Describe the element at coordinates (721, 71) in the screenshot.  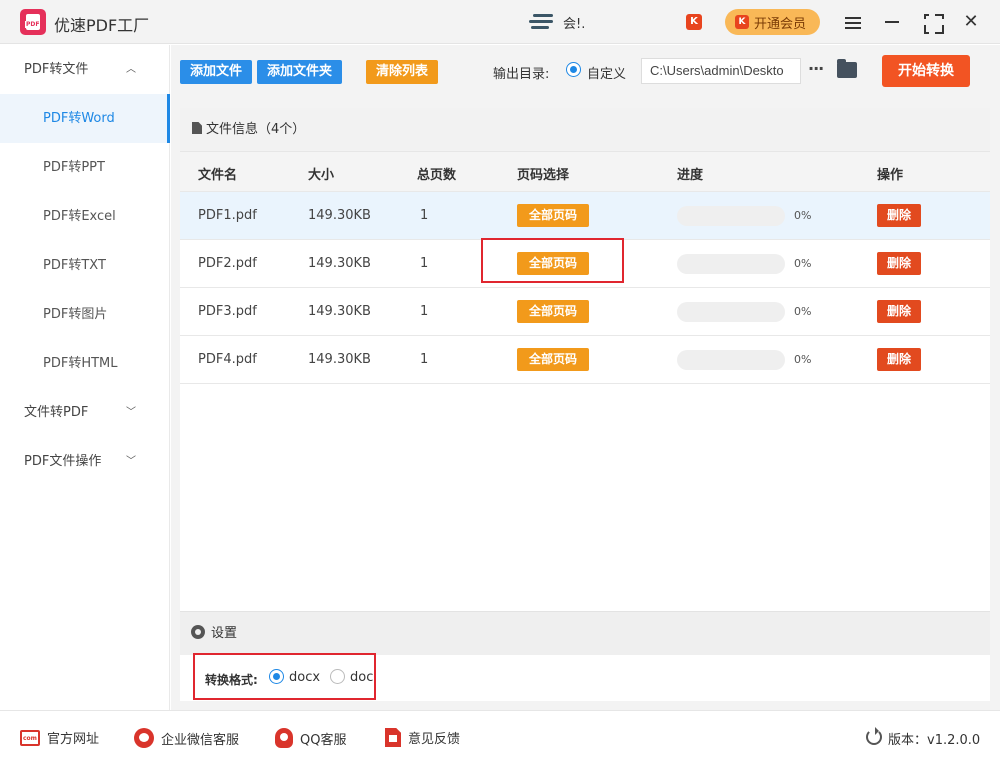
I see `output-path-input: C:\Users\admin\Deskto` at that location.